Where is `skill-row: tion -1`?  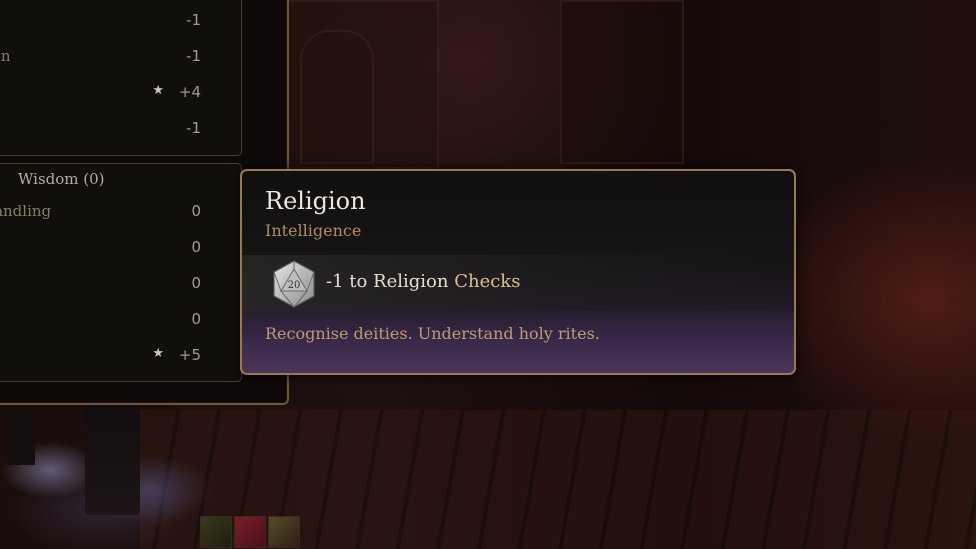
skill-row: tion -1 is located at coordinates (110, 59).